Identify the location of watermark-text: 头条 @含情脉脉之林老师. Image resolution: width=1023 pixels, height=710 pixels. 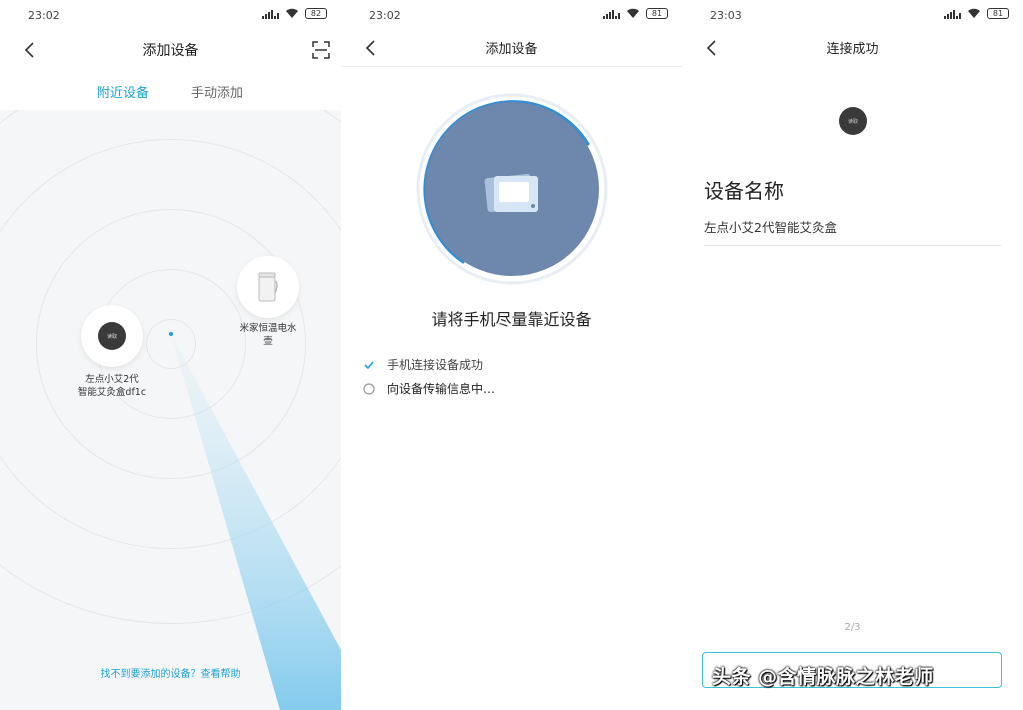
(823, 677).